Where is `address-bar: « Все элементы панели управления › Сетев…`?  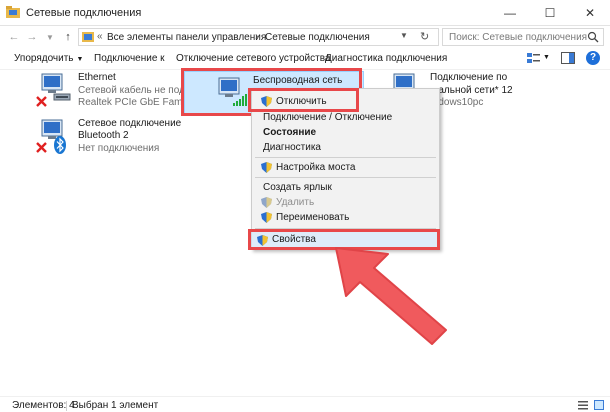
address-bar: « Все элементы панели управления › Сетев… is located at coordinates (258, 37).